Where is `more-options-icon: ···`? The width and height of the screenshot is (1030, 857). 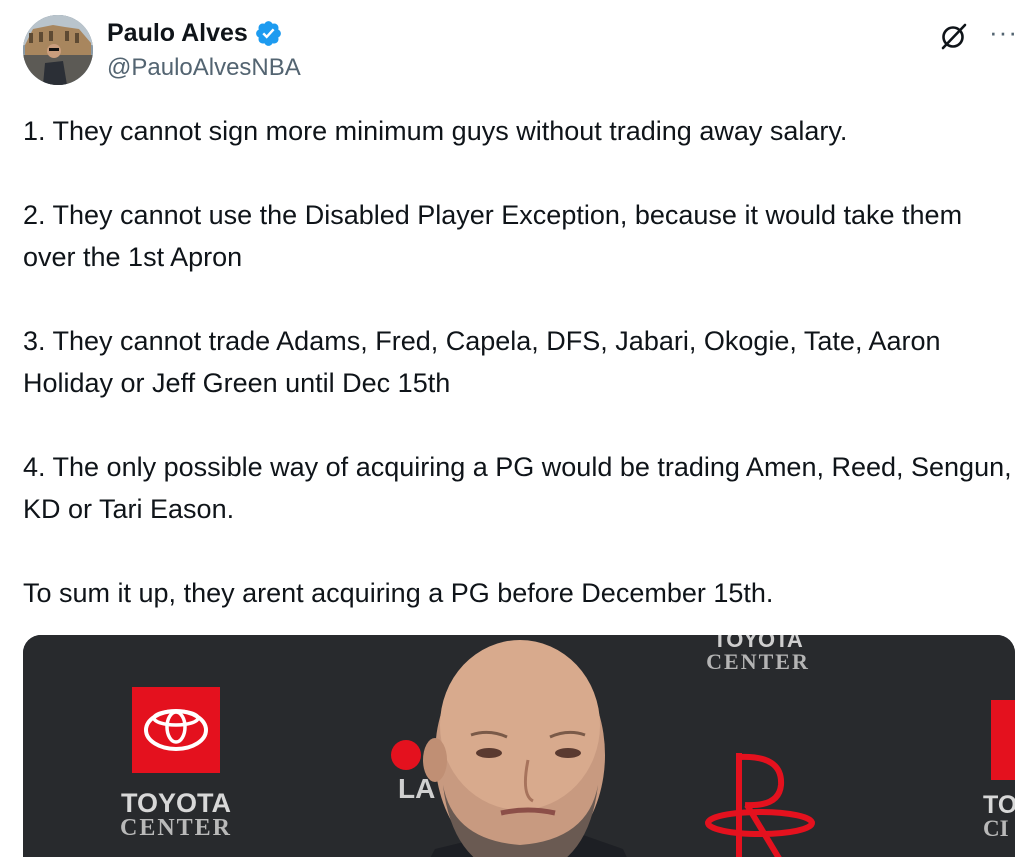
more-options-icon: ··· is located at coordinates (1003, 32).